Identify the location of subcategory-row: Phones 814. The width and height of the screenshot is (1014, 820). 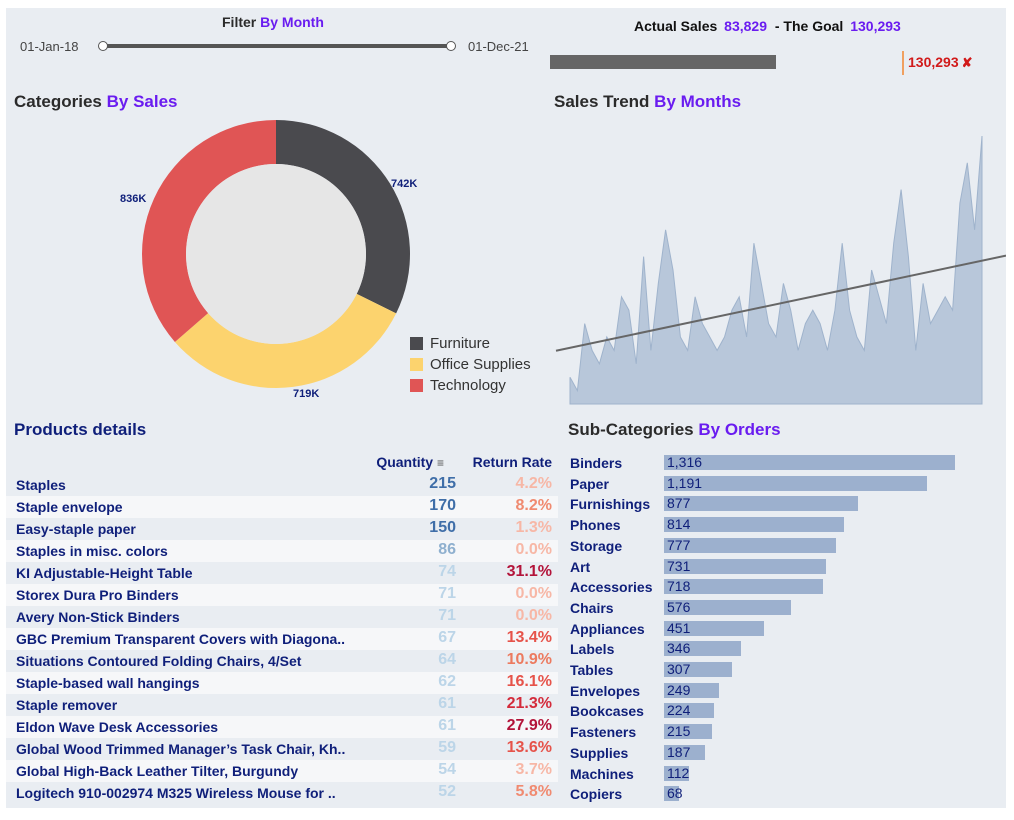
(786, 525).